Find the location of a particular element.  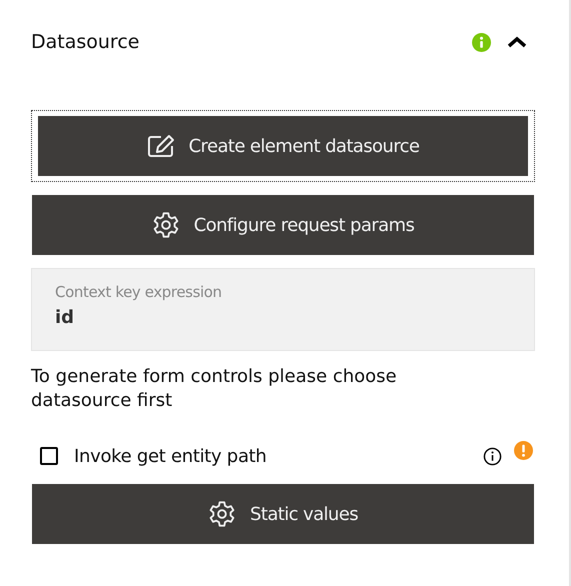

warning-icon is located at coordinates (523, 450).